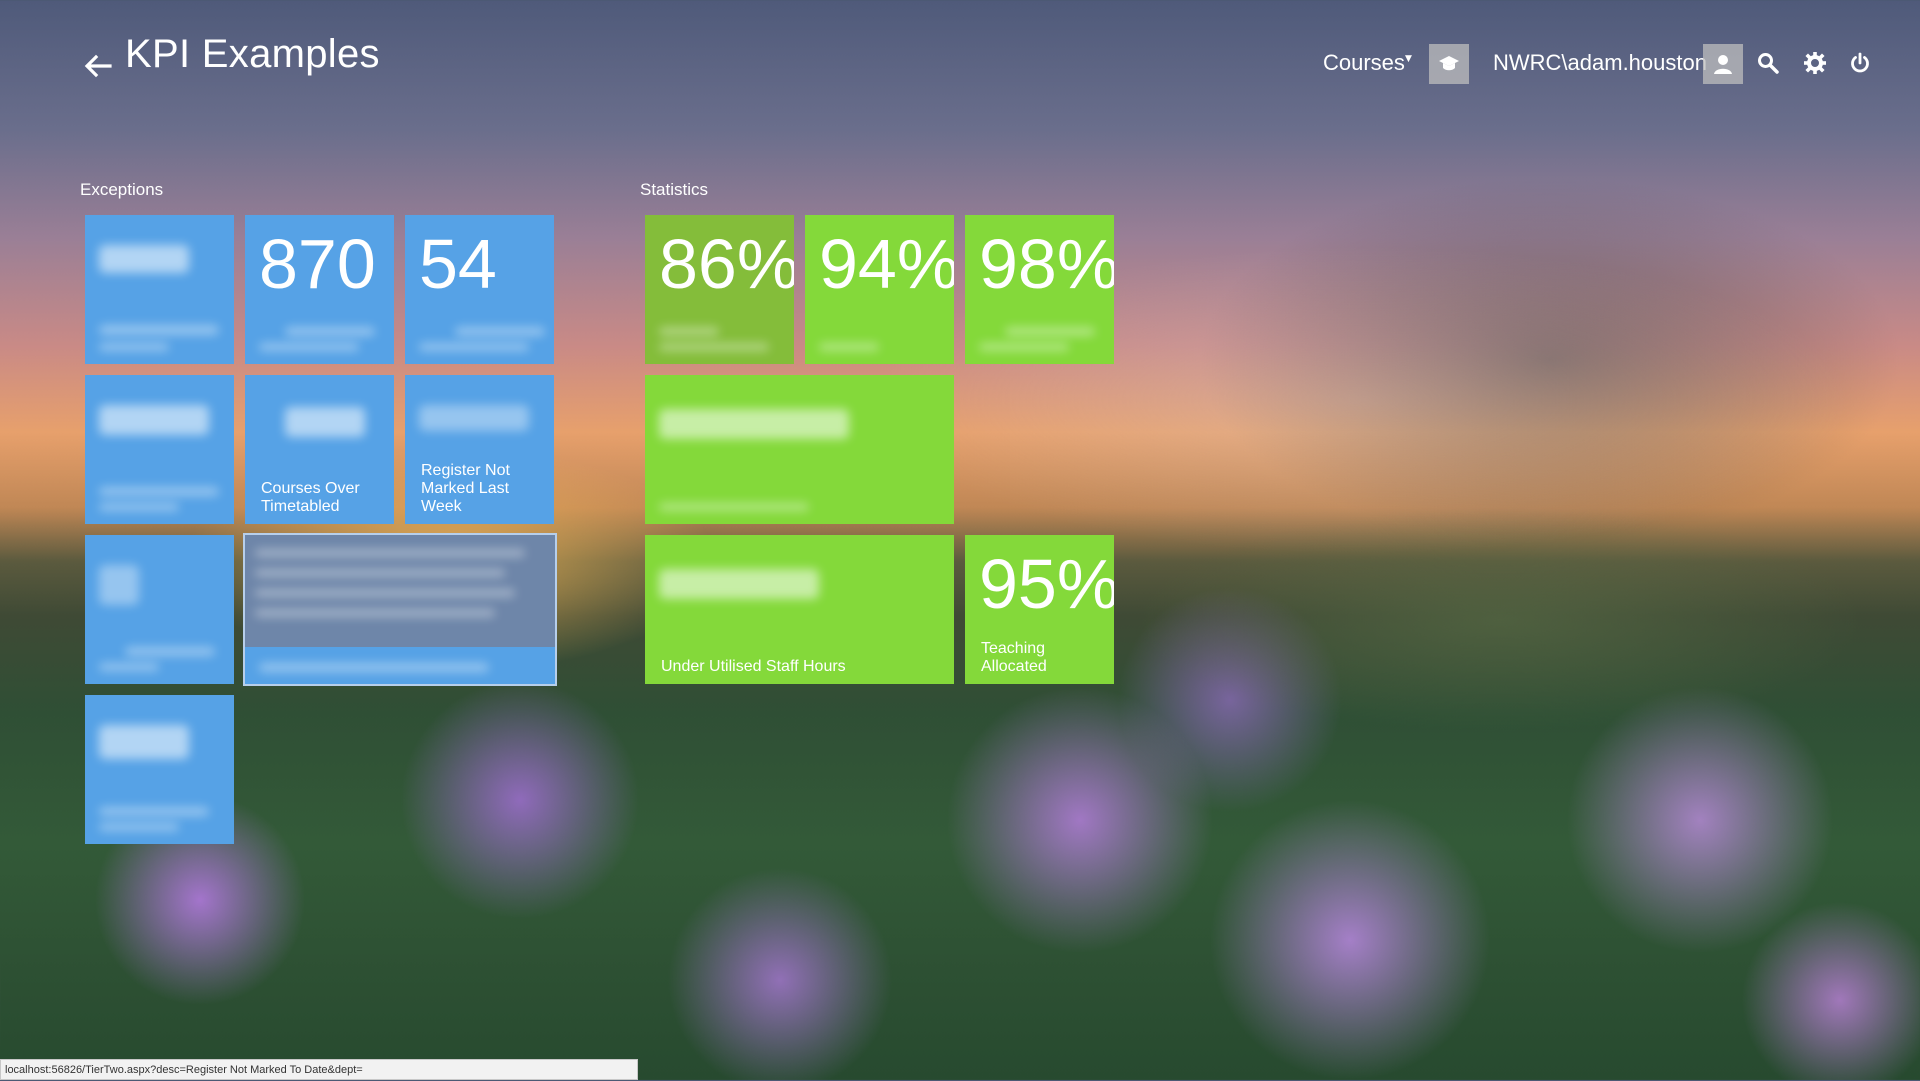  I want to click on arrow-left-icon, so click(98, 66).